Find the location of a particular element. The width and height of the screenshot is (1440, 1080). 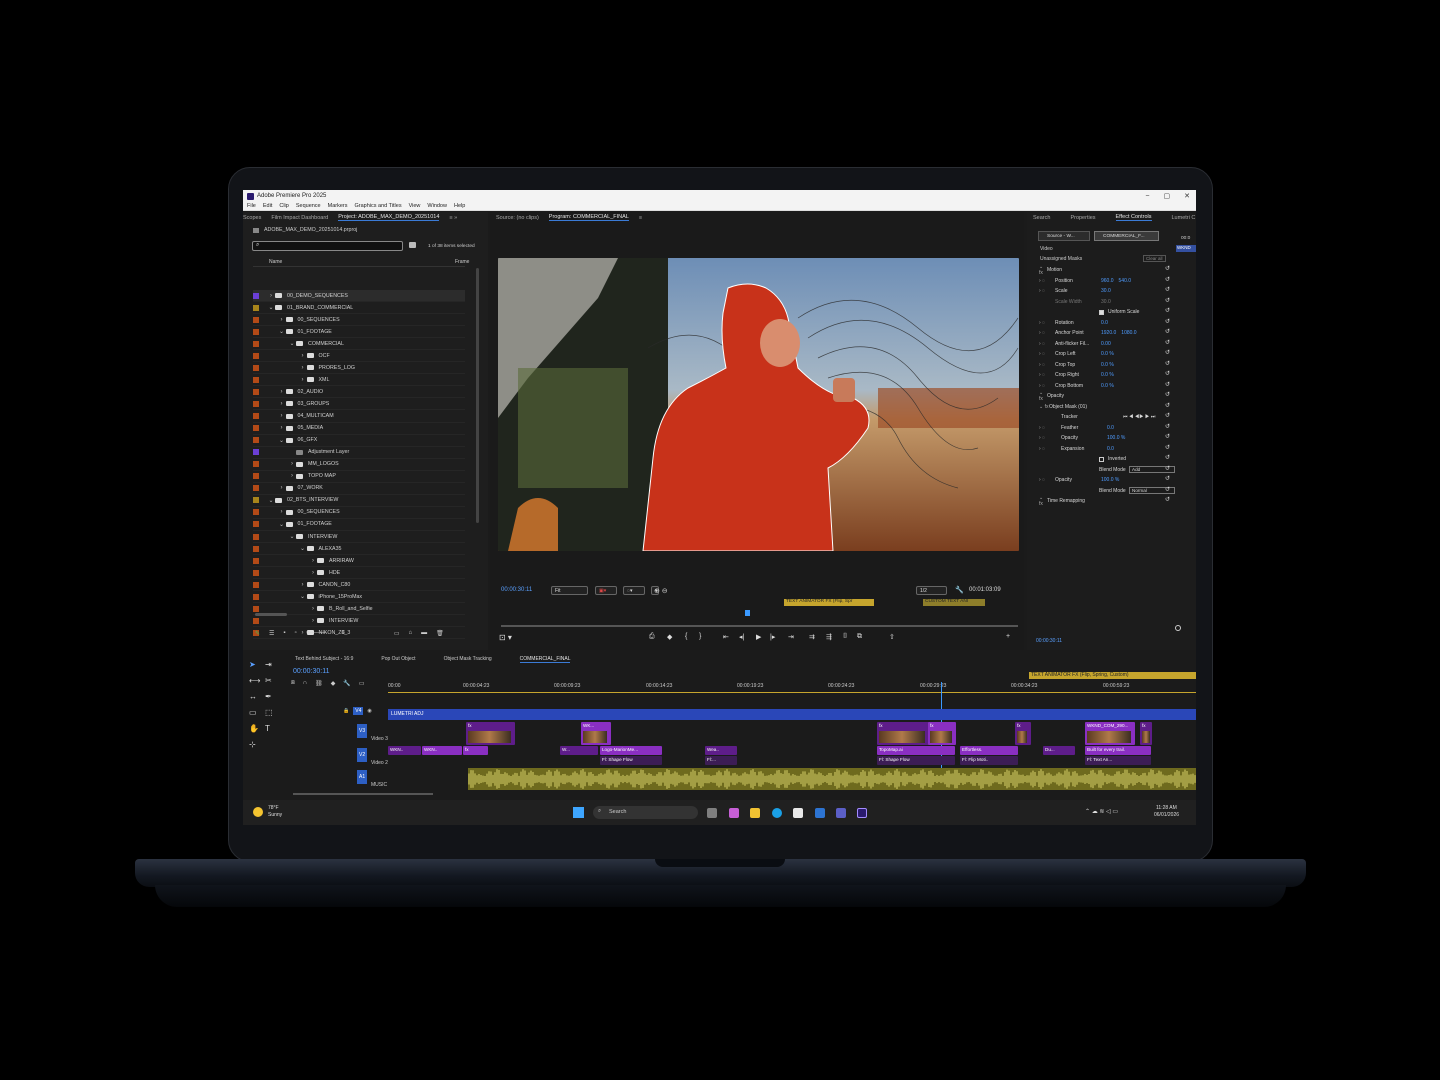

taskbar-search: ⌕ Search is located at coordinates (645, 812).